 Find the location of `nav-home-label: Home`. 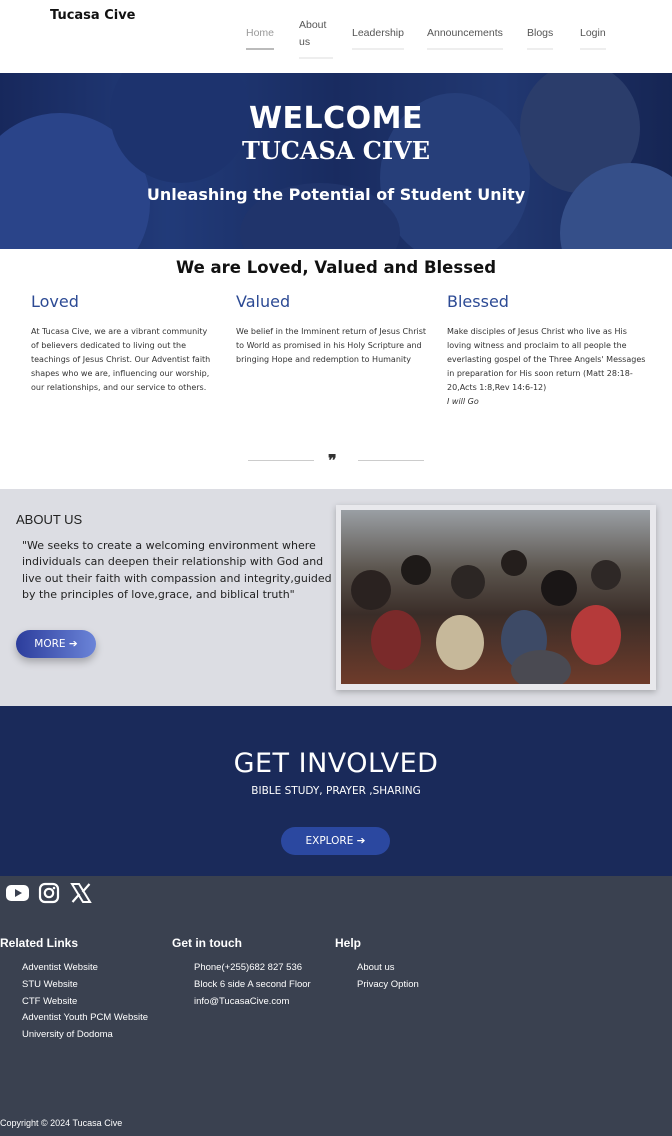

nav-home-label: Home is located at coordinates (260, 33).